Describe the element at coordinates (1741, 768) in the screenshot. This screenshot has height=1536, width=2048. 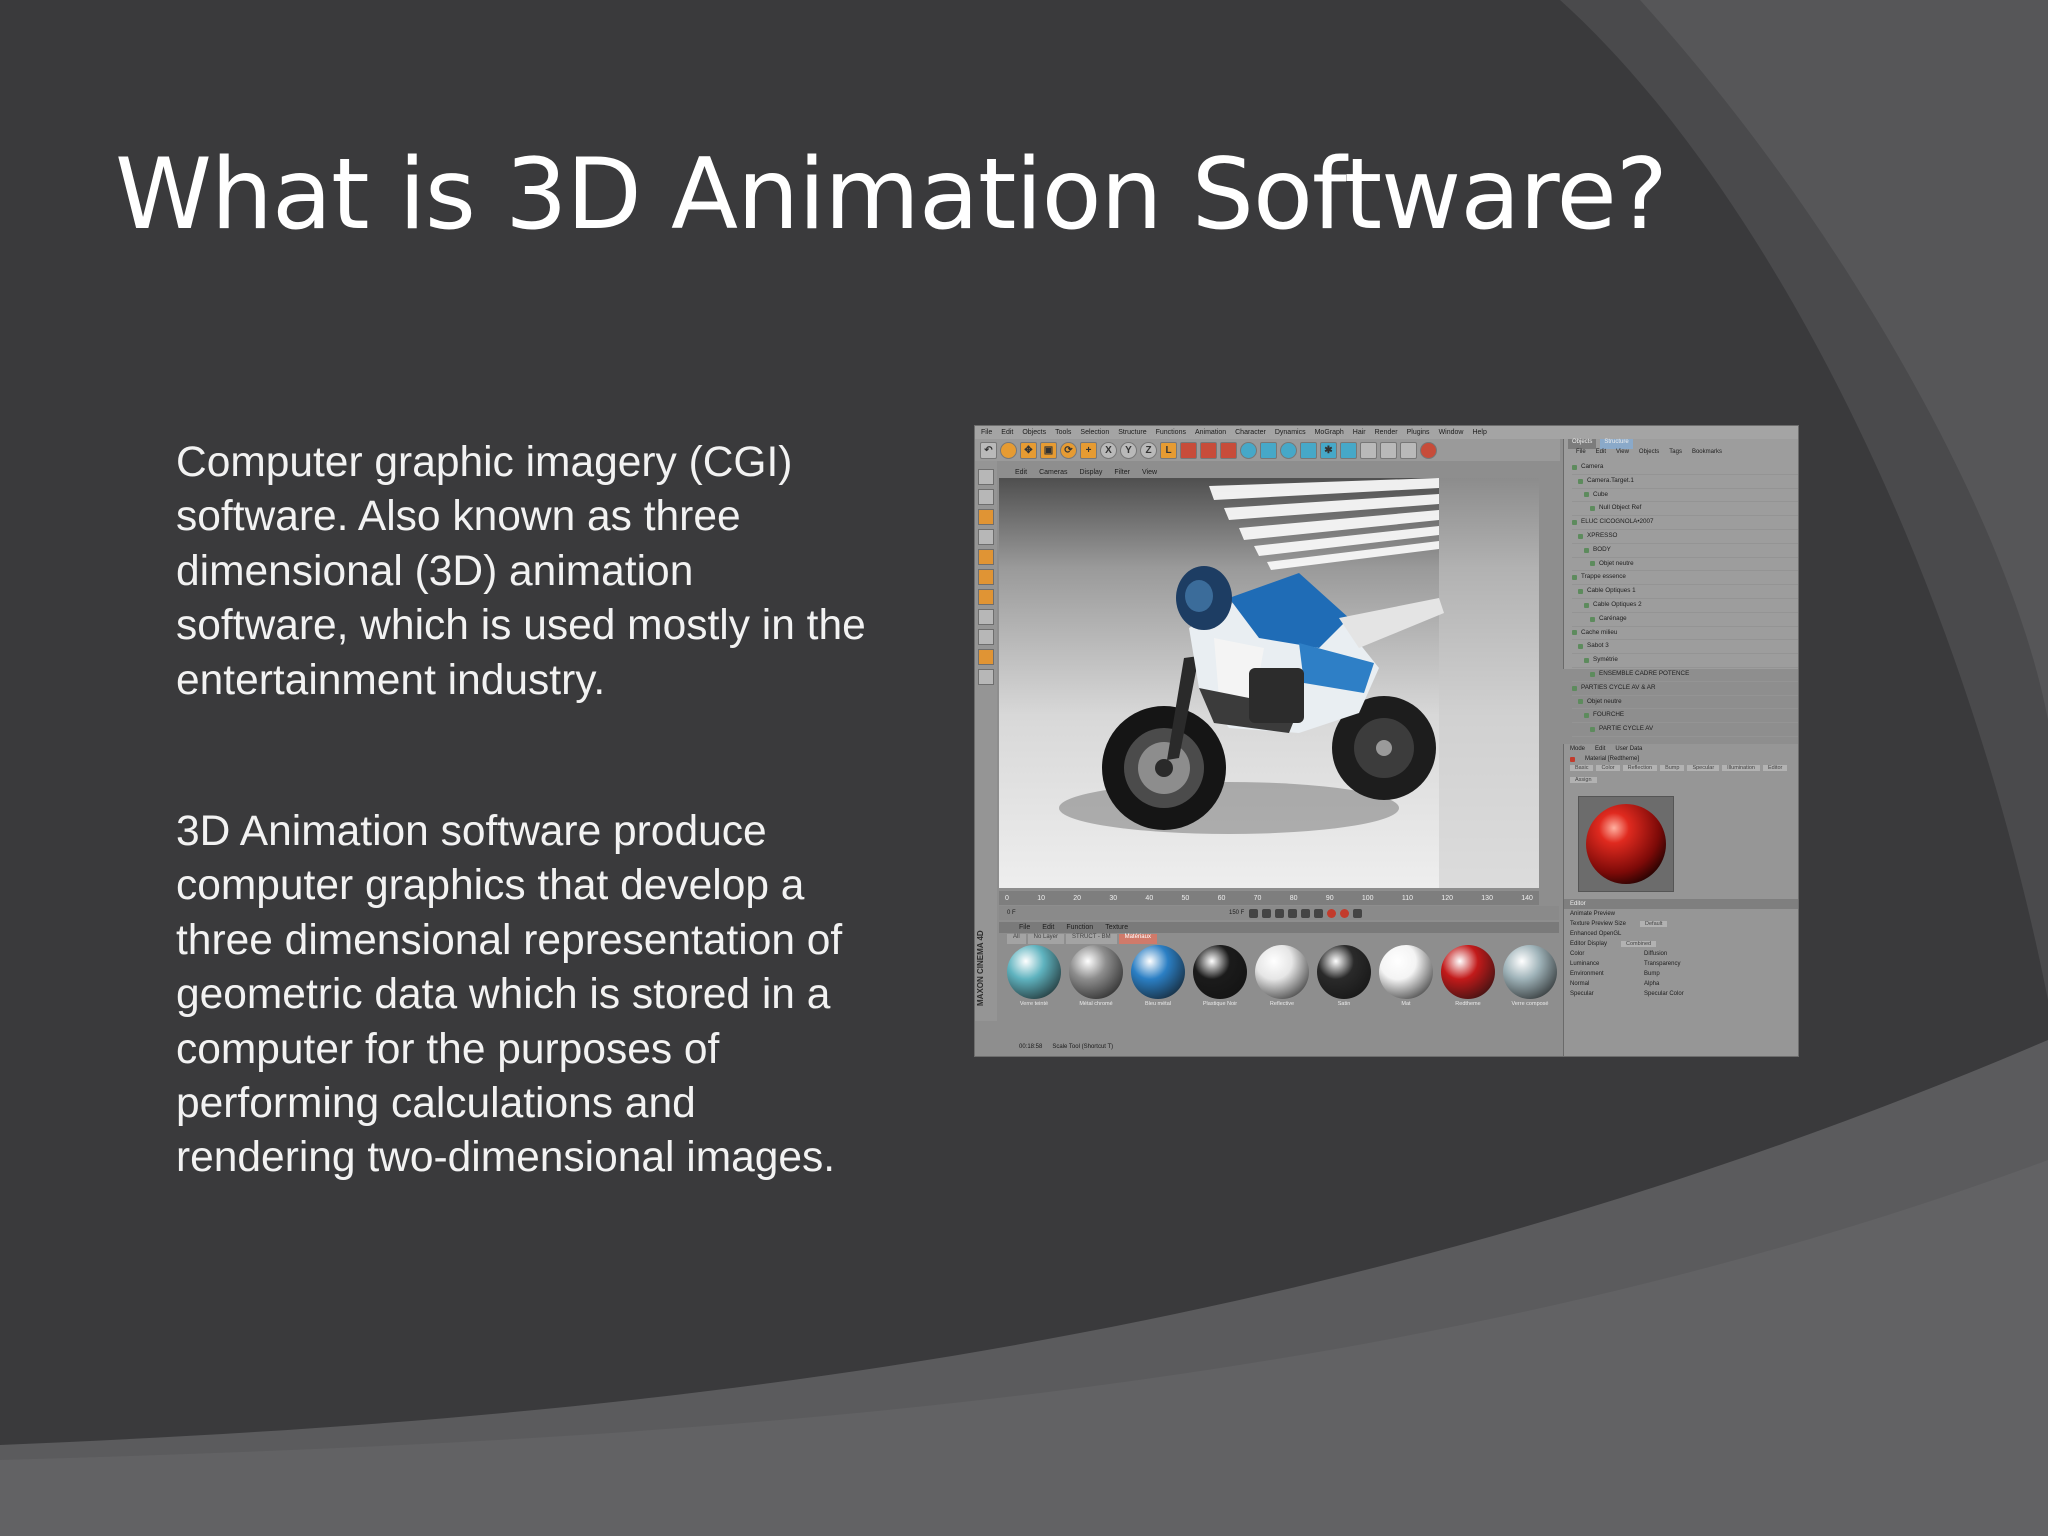
I see `attribute-tab: Illumination` at that location.